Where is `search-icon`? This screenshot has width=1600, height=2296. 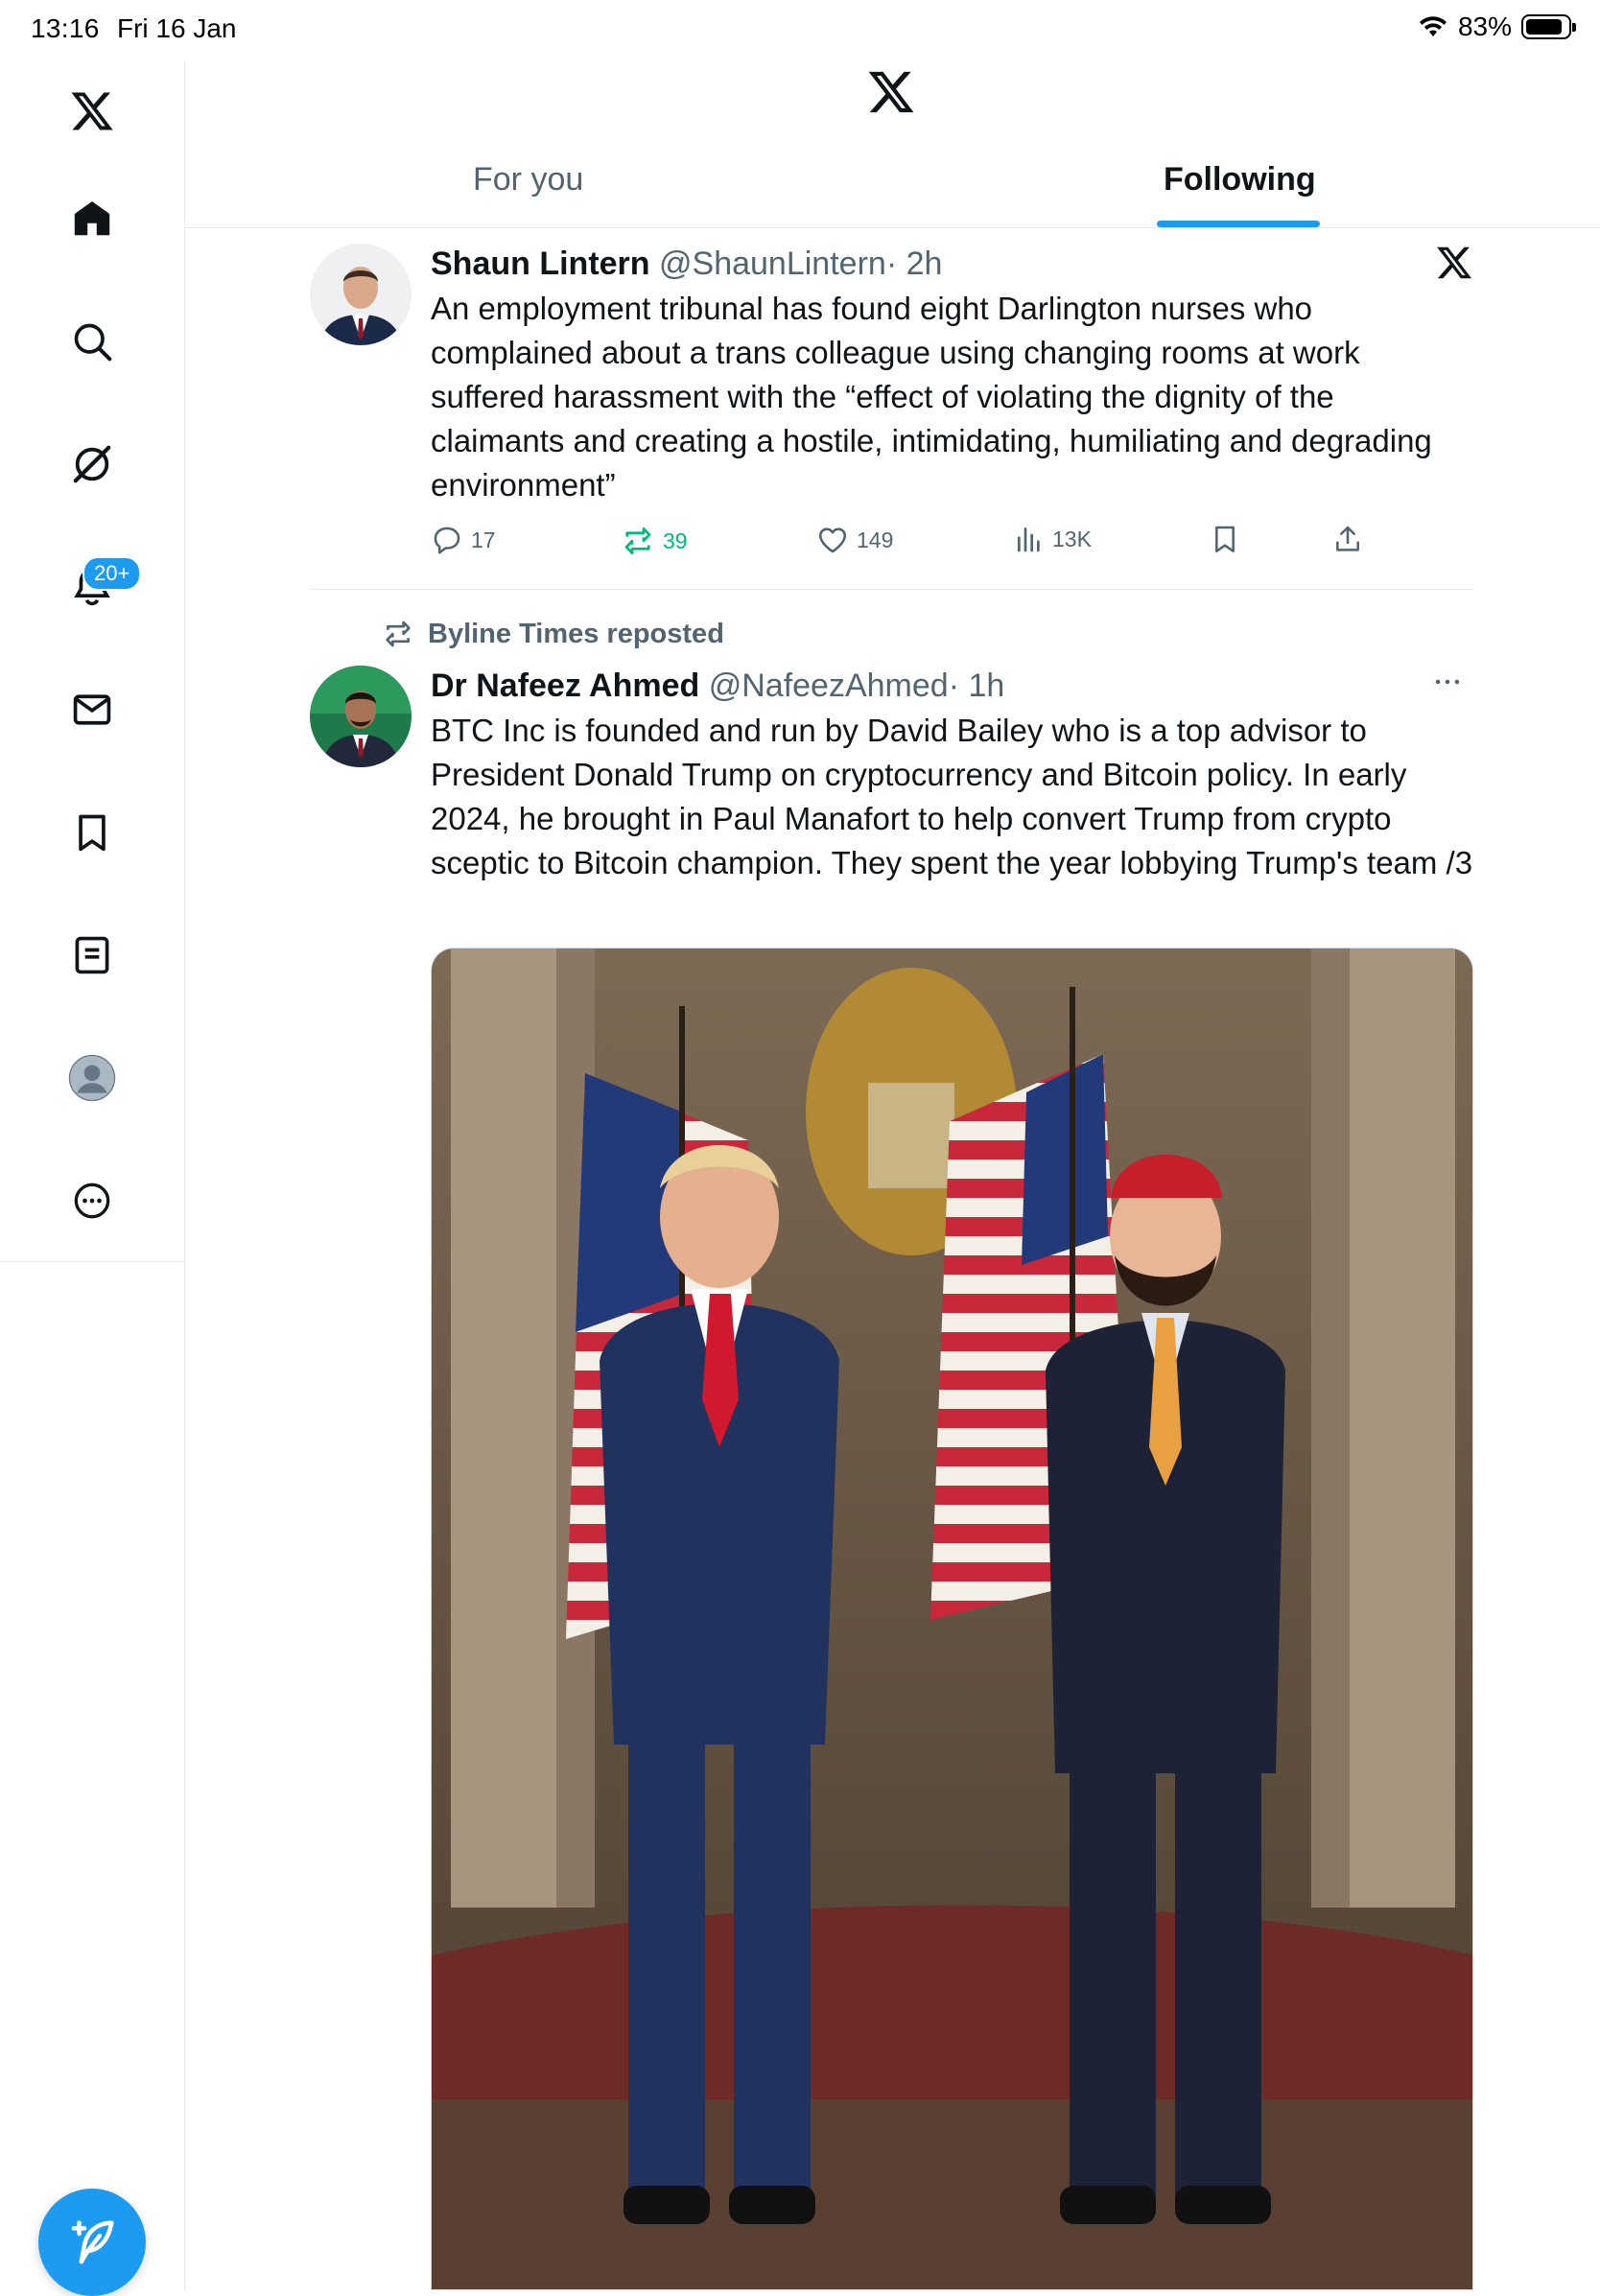
search-icon is located at coordinates (92, 341).